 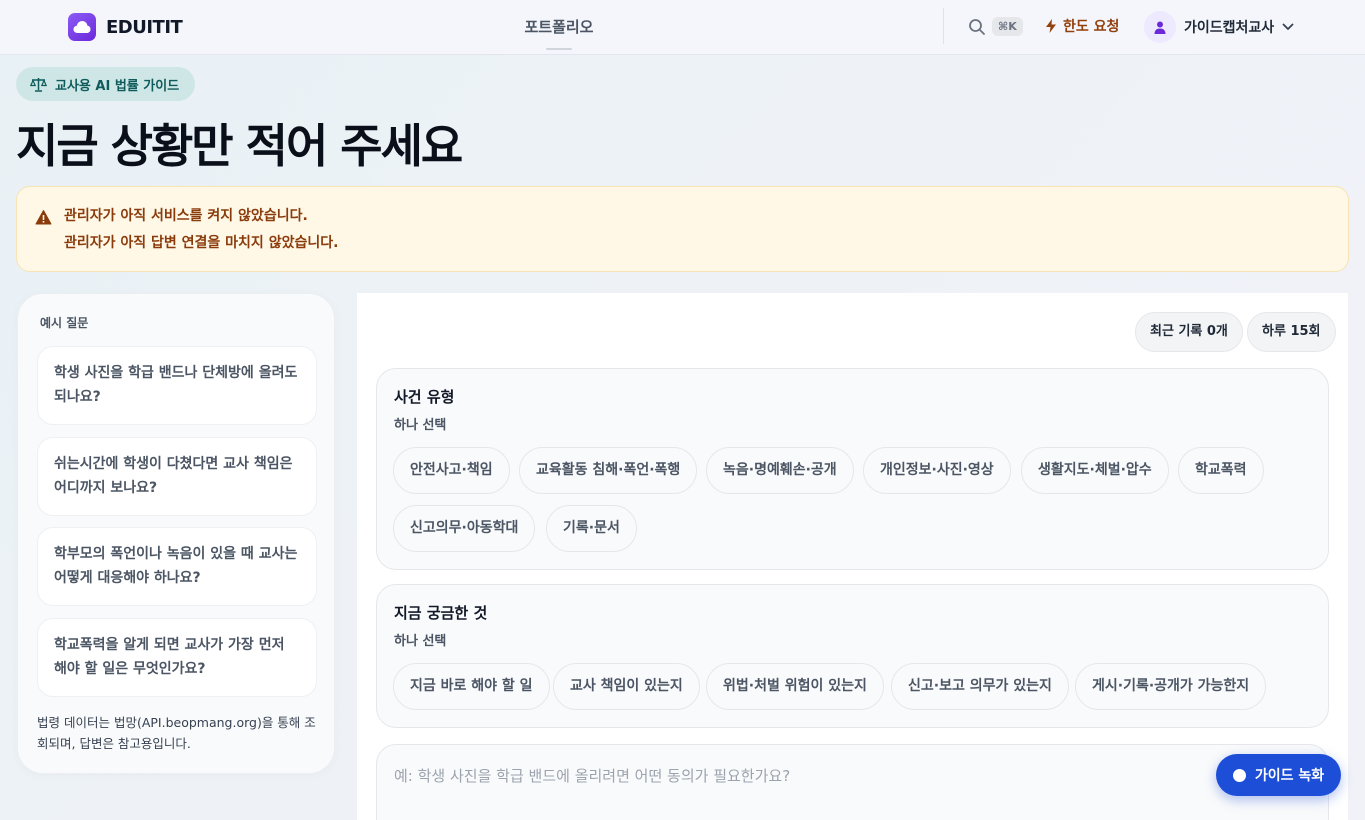 I want to click on incident-option: 신고의무·아동학대, so click(x=464, y=528).